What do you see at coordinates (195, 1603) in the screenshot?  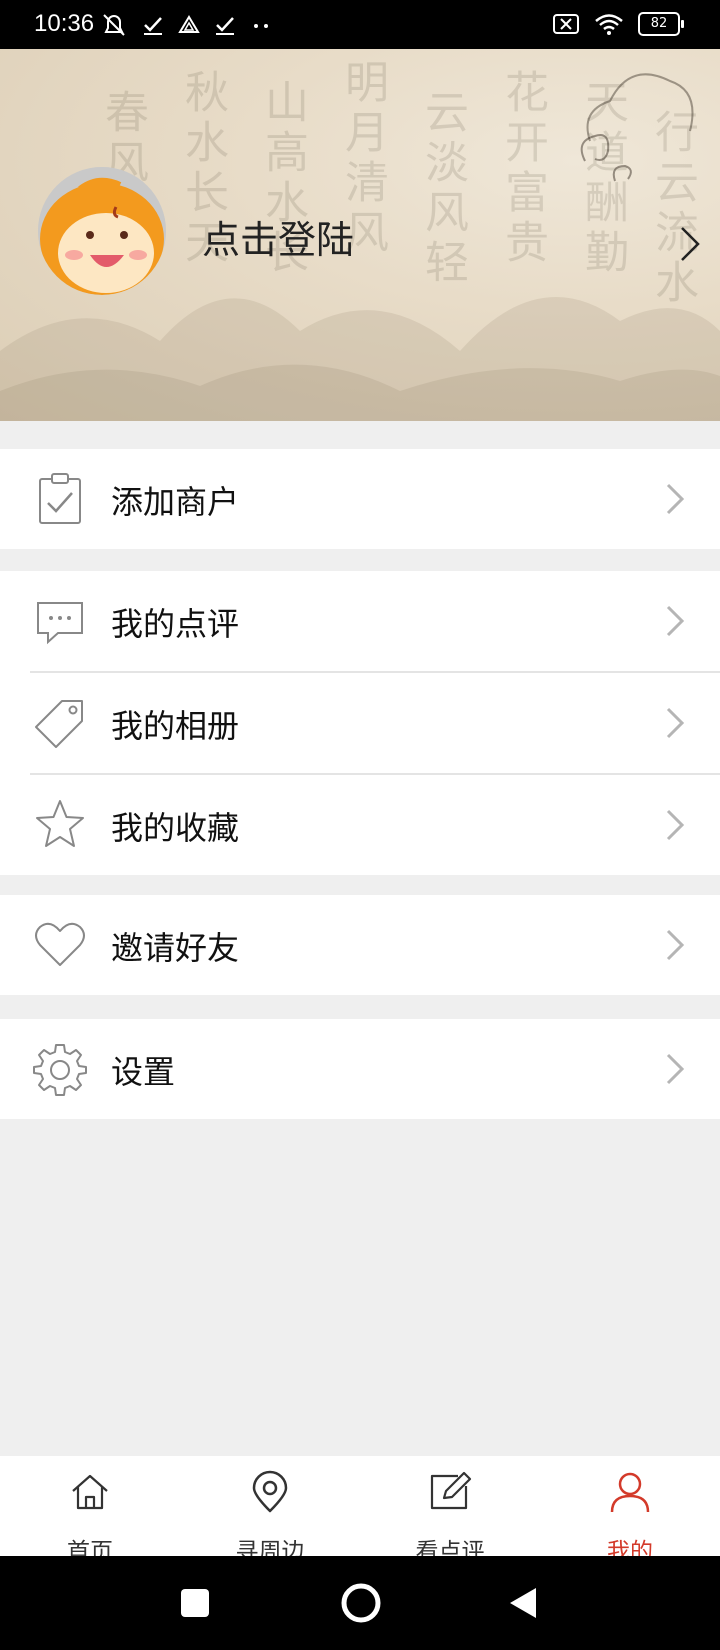 I see `recent-apps-icon` at bounding box center [195, 1603].